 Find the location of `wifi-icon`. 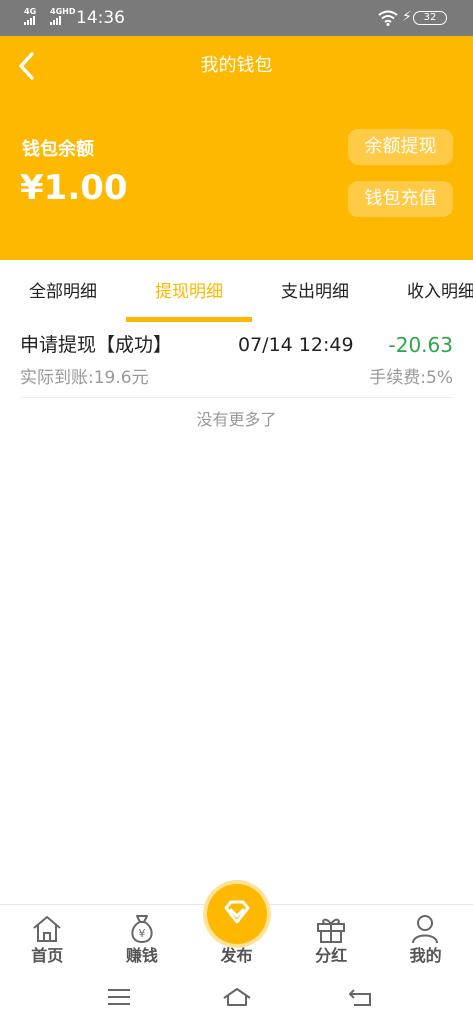

wifi-icon is located at coordinates (388, 18).